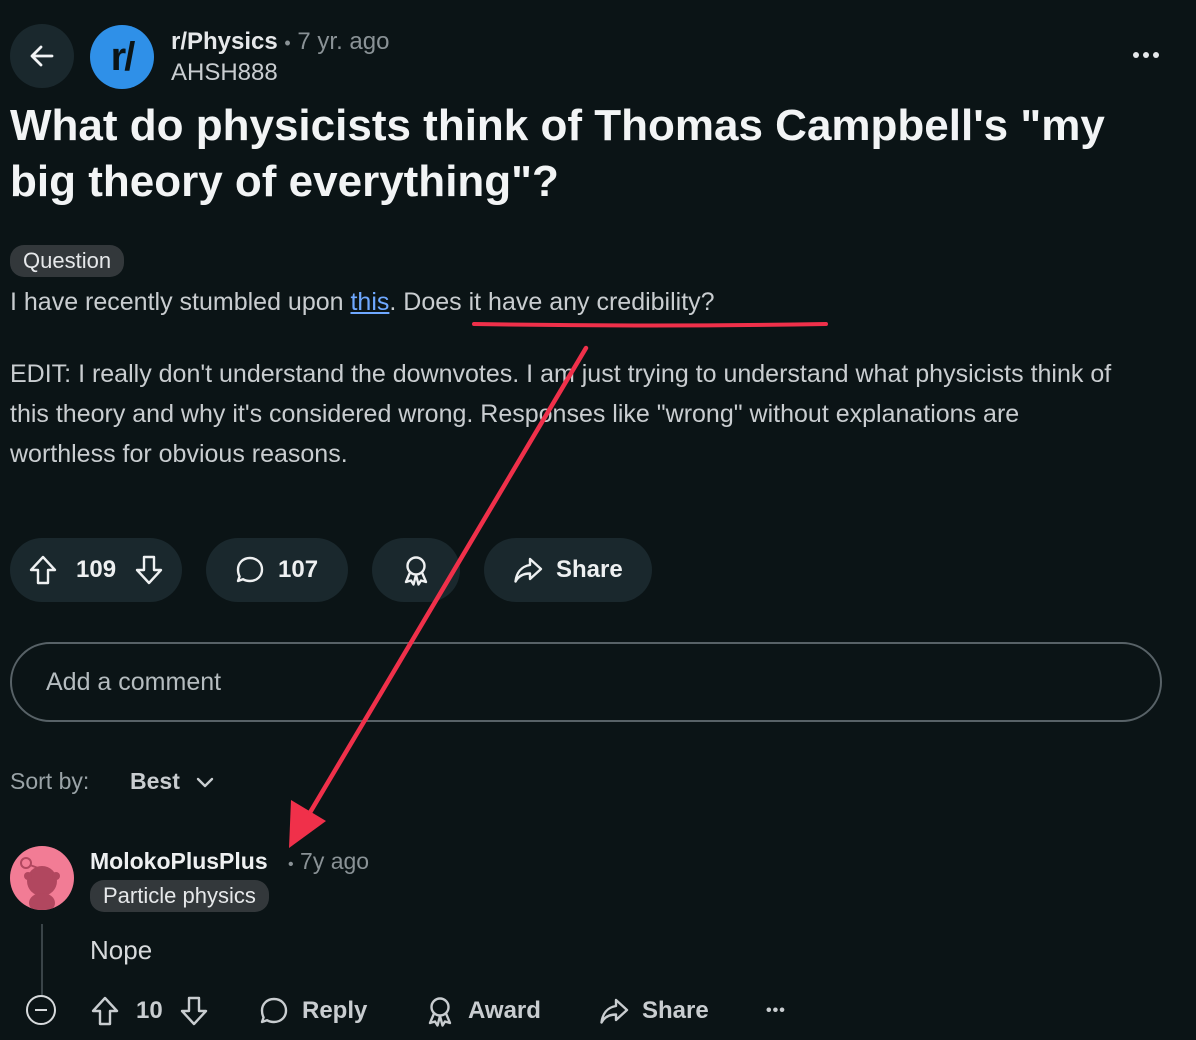 The height and width of the screenshot is (1040, 1196). Describe the element at coordinates (559, 302) in the screenshot. I see `post-body-question: Does it have any credibility?` at that location.